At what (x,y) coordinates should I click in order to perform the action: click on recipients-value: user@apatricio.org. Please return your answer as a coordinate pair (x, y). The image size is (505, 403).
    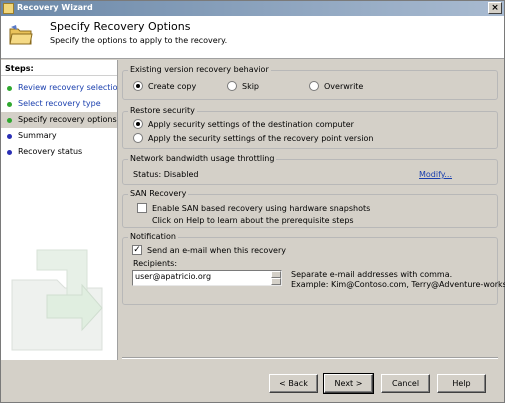
    Looking at the image, I should click on (173, 276).